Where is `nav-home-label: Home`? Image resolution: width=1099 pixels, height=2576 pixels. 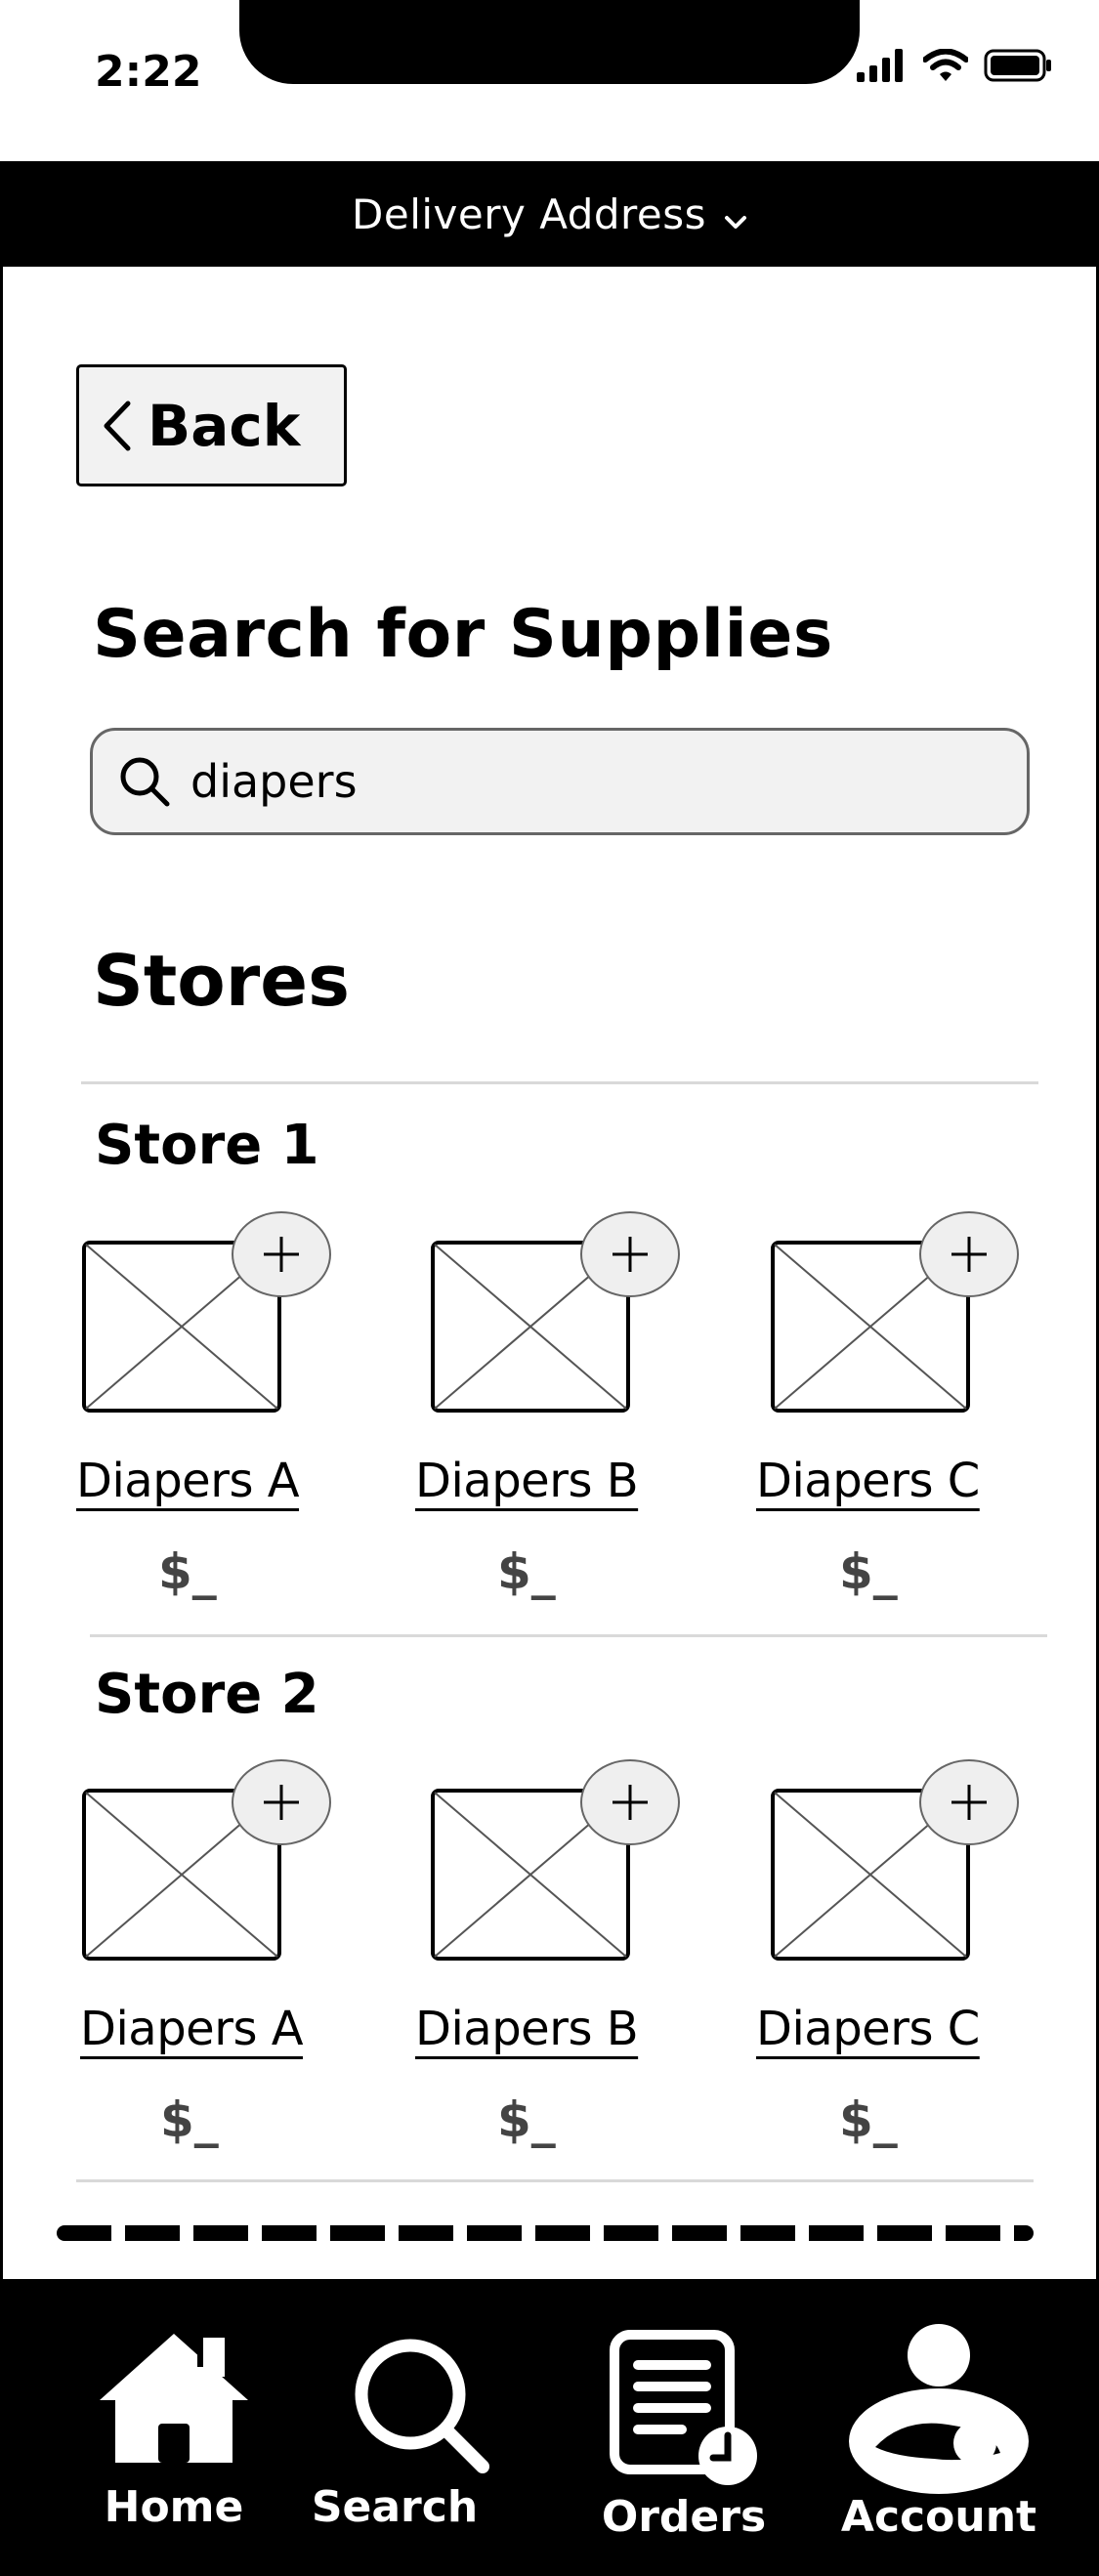 nav-home-label: Home is located at coordinates (174, 2507).